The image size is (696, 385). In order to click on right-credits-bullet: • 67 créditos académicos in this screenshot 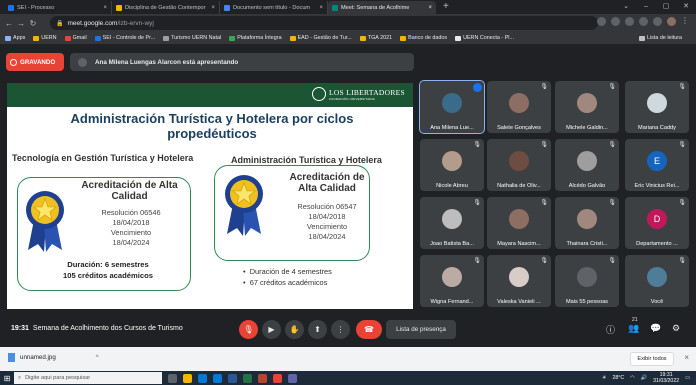, I will do `click(285, 282)`.